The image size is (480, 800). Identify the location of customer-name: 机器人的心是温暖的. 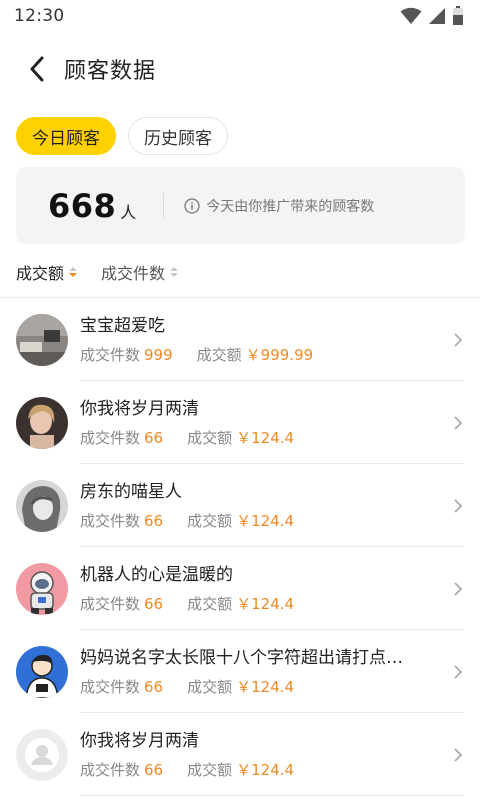
(156, 574).